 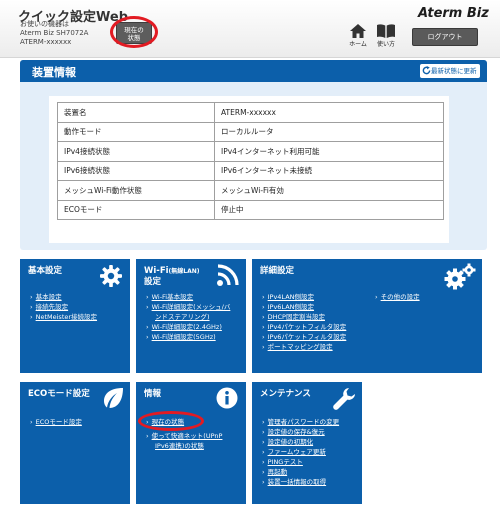 I want to click on list-item: 管理者パスワードの変更, so click(x=301, y=422).